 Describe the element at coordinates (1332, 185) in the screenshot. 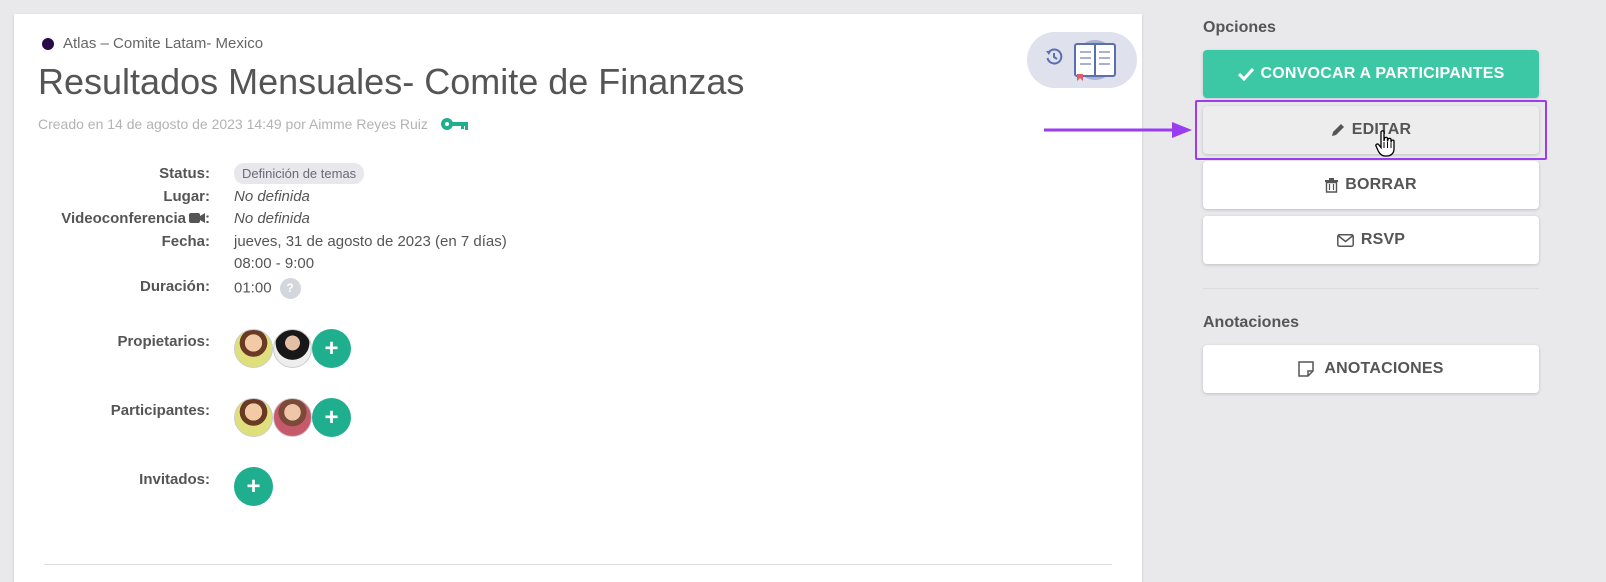

I see `trash-icon` at that location.